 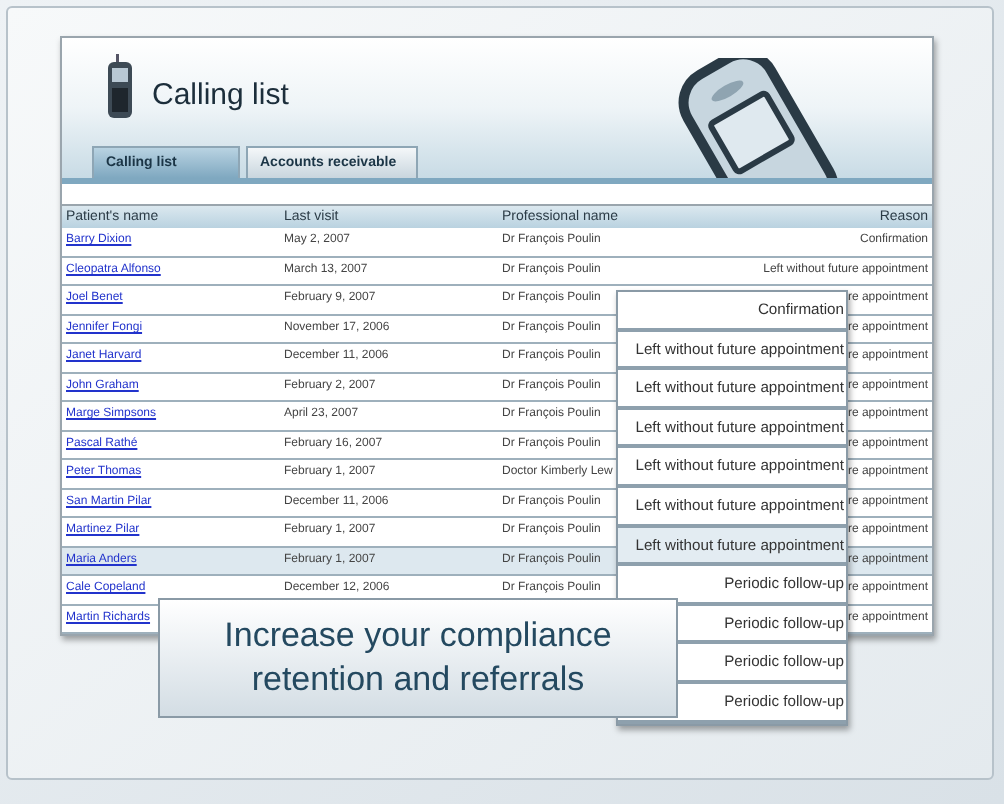 What do you see at coordinates (220, 96) in the screenshot?
I see `page-title: Calling list` at bounding box center [220, 96].